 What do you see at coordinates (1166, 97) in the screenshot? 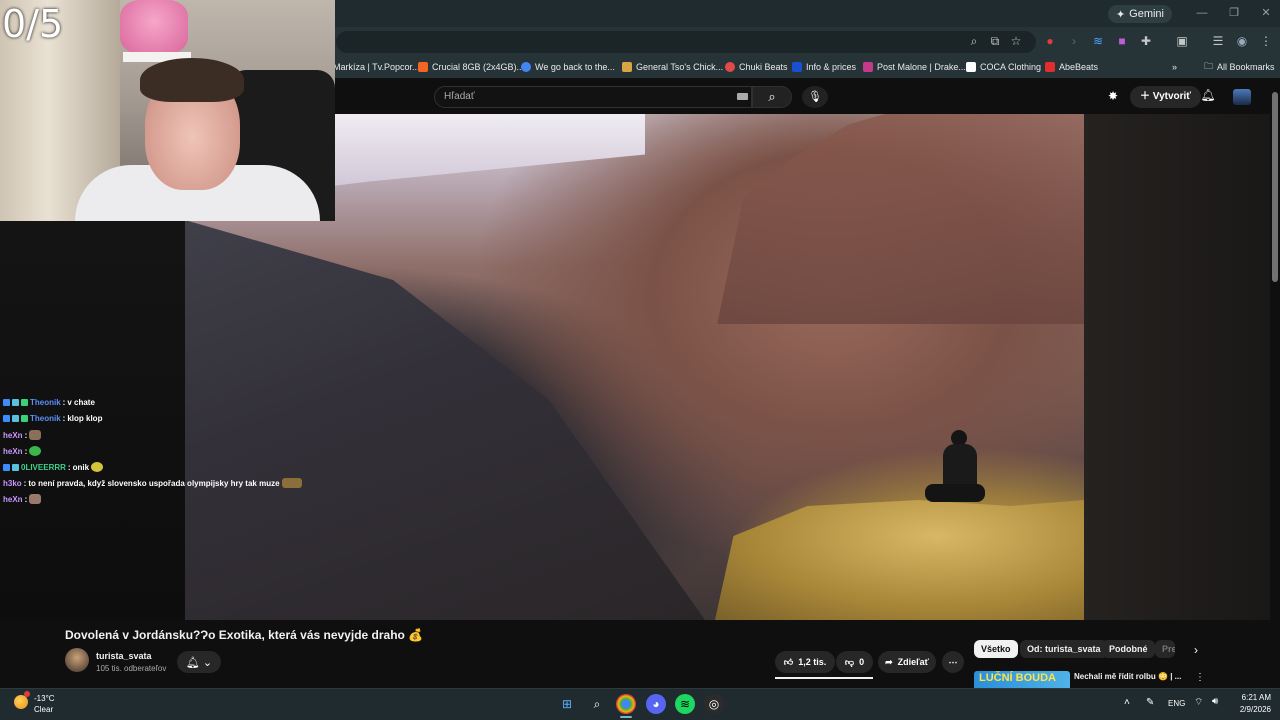
I see `create-button: ＋ Vytvoriť` at bounding box center [1166, 97].